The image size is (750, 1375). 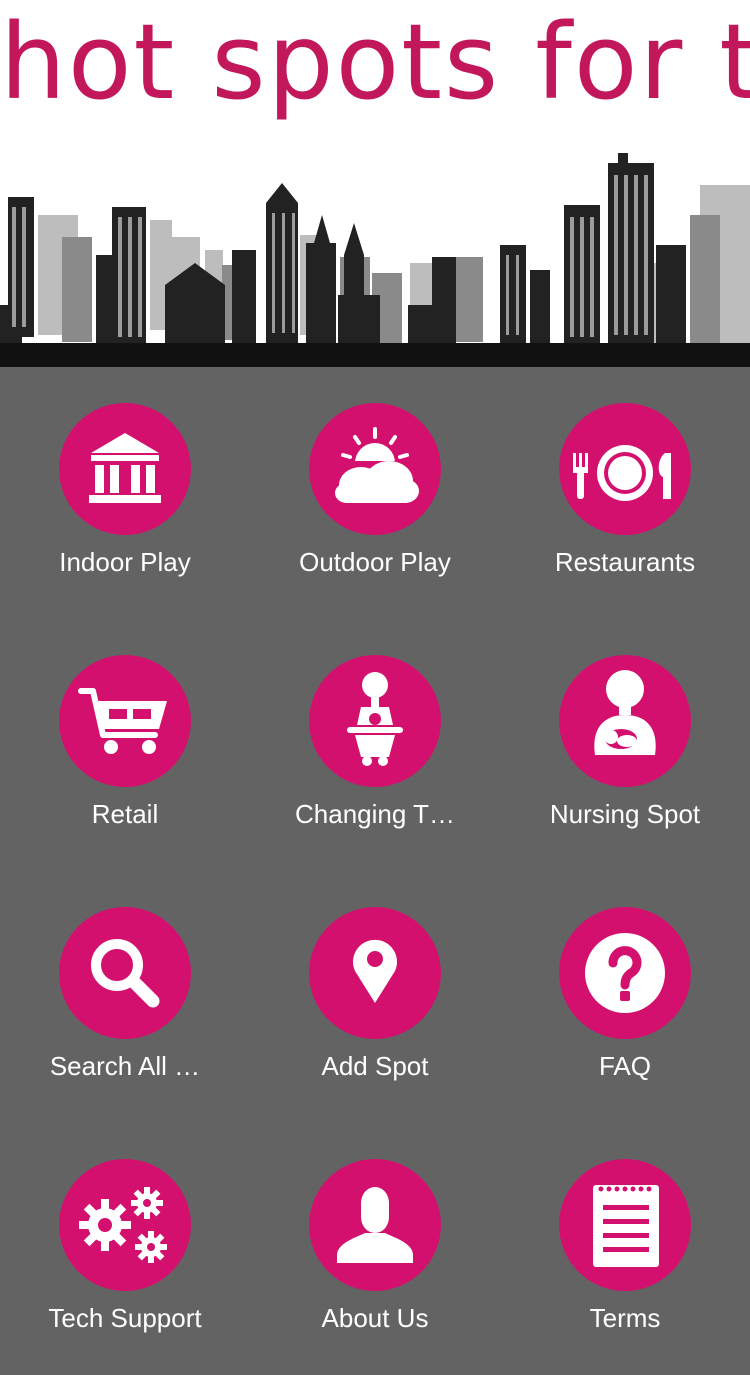 I want to click on gears-icon, so click(x=123, y=1225).